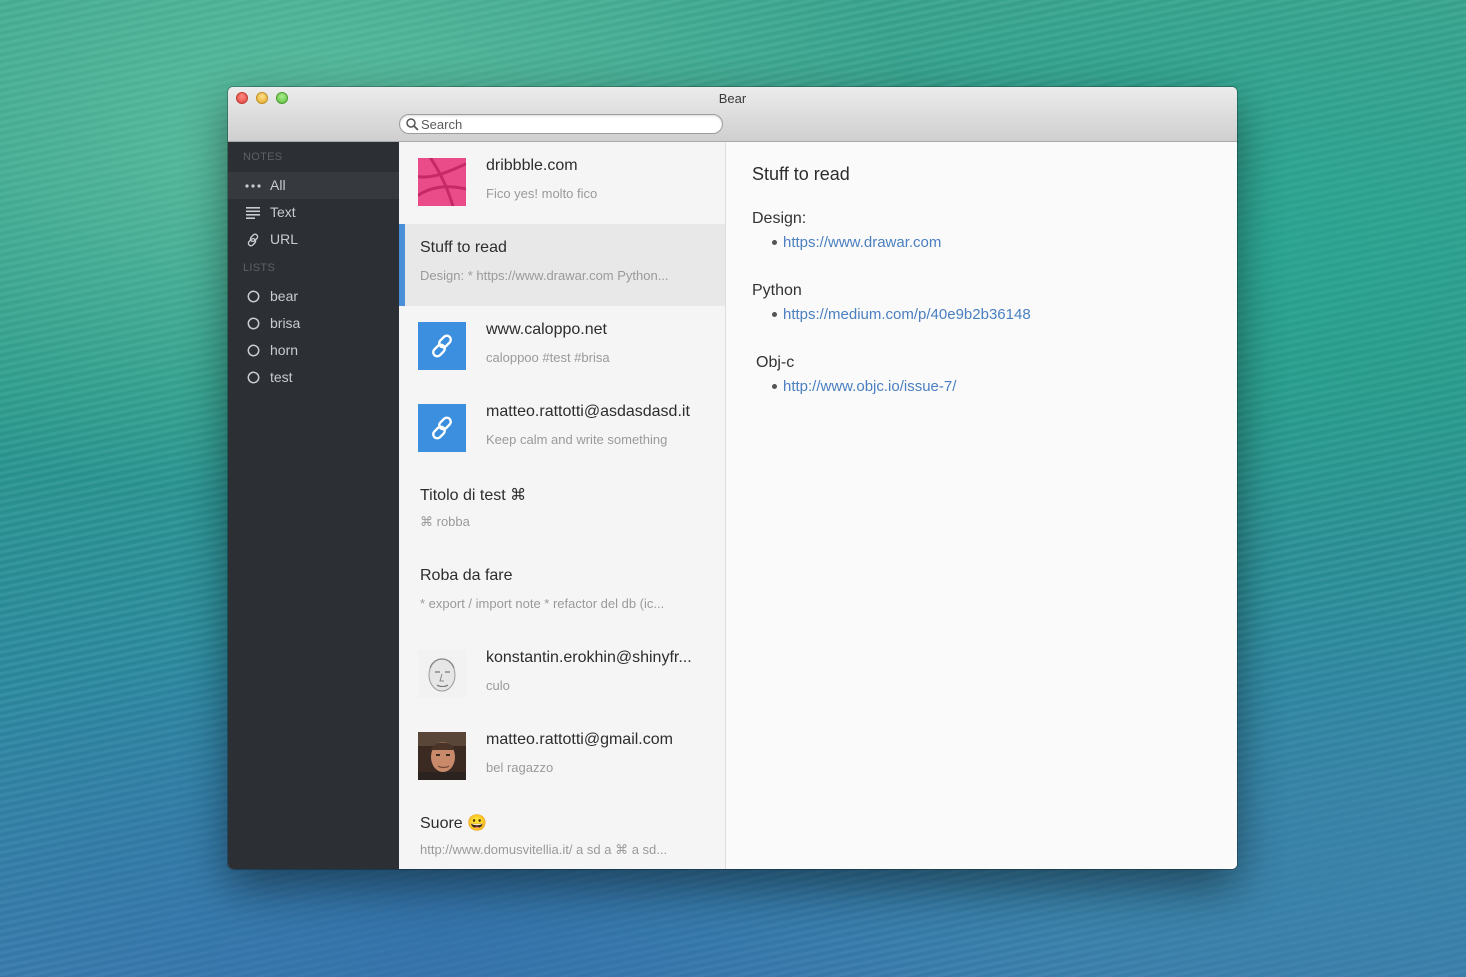  Describe the element at coordinates (562, 511) in the screenshot. I see `note-item-titolo-di-test: Titolo di test ⌘ ⌘ robba` at that location.